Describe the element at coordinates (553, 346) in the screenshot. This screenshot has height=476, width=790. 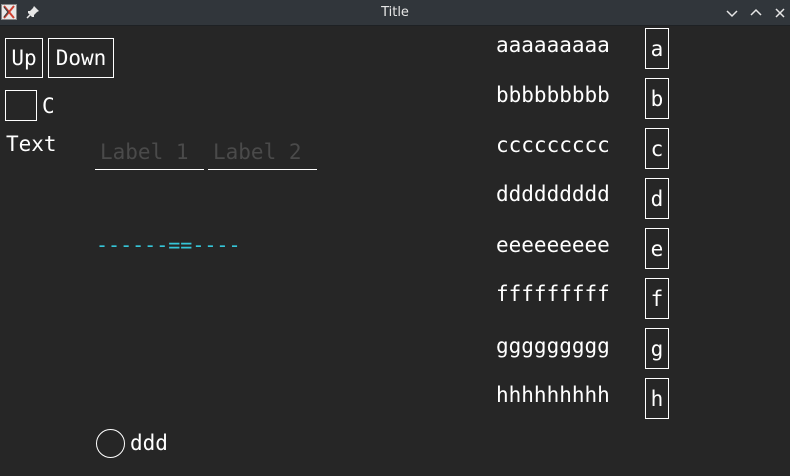
I see `row-label-g: ggggggggg` at that location.